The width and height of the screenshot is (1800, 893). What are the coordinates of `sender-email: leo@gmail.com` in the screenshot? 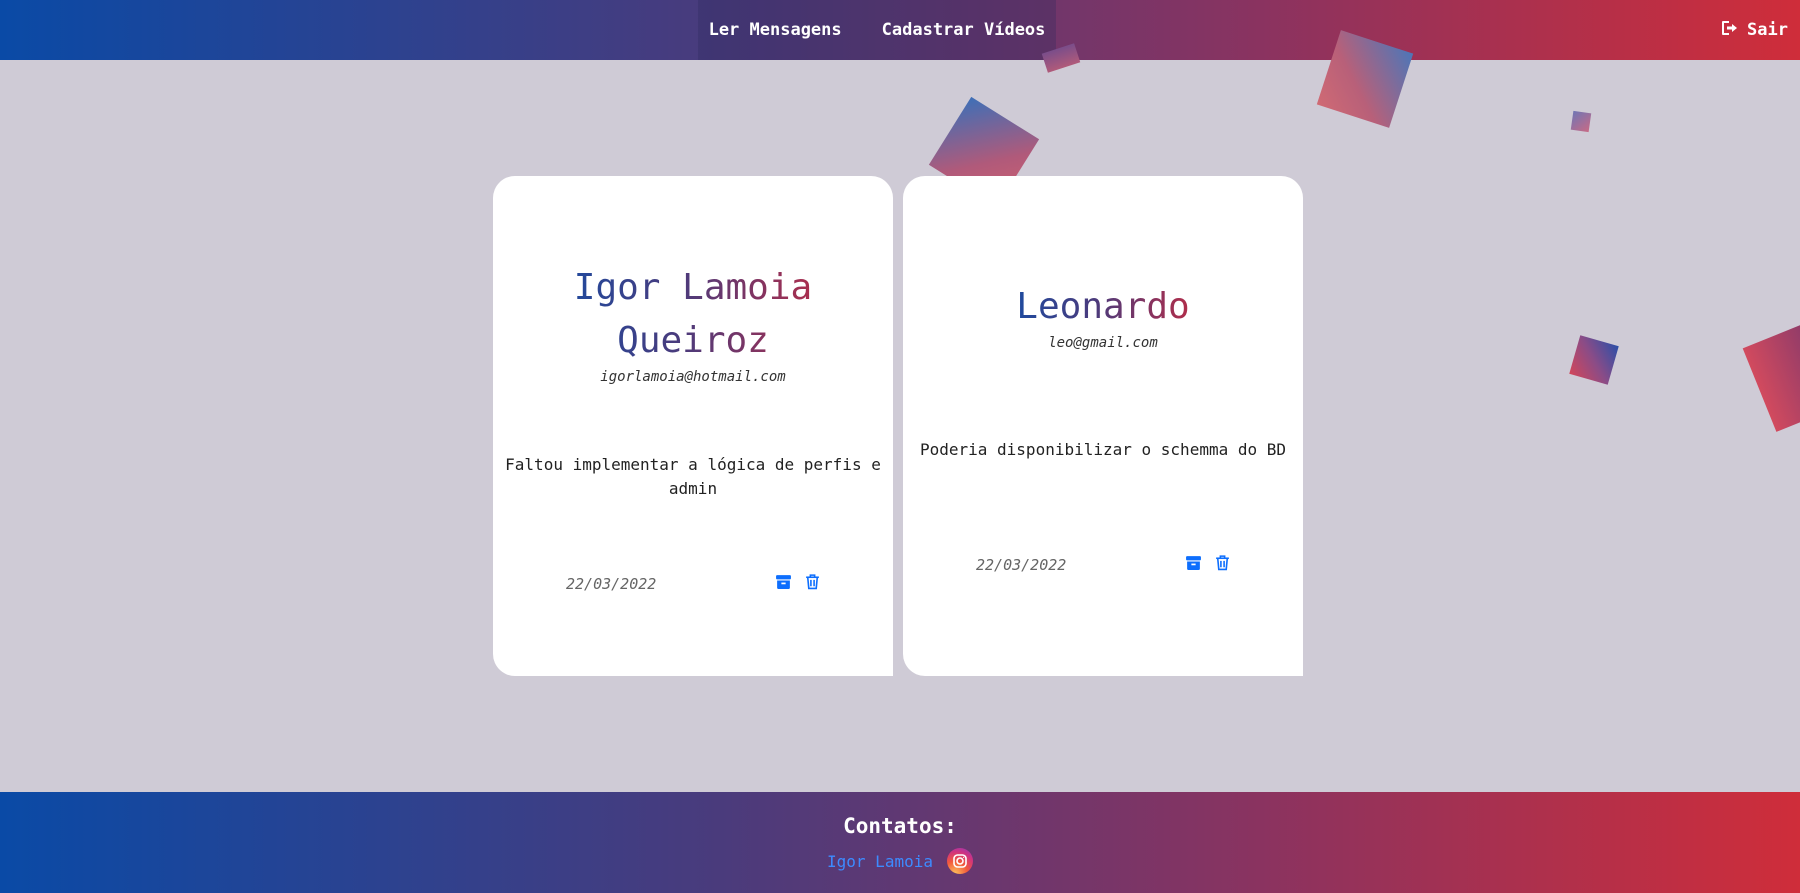 It's located at (1103, 343).